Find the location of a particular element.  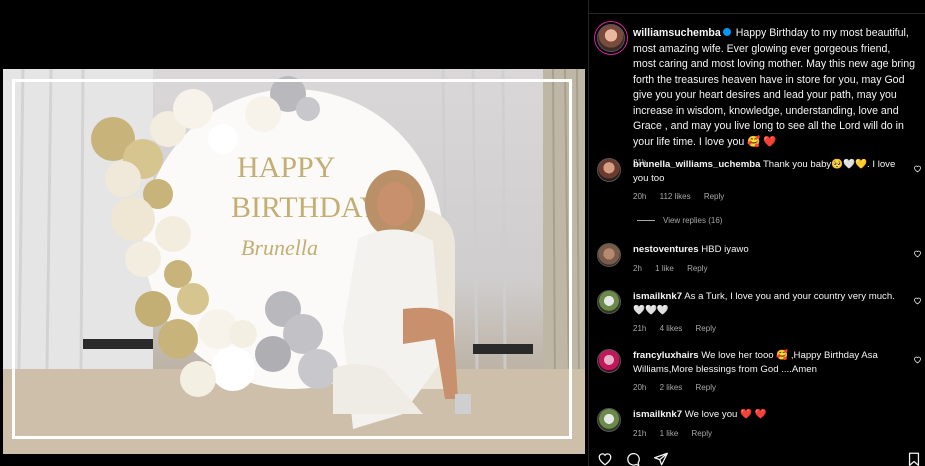

comment-icon is located at coordinates (633, 459).